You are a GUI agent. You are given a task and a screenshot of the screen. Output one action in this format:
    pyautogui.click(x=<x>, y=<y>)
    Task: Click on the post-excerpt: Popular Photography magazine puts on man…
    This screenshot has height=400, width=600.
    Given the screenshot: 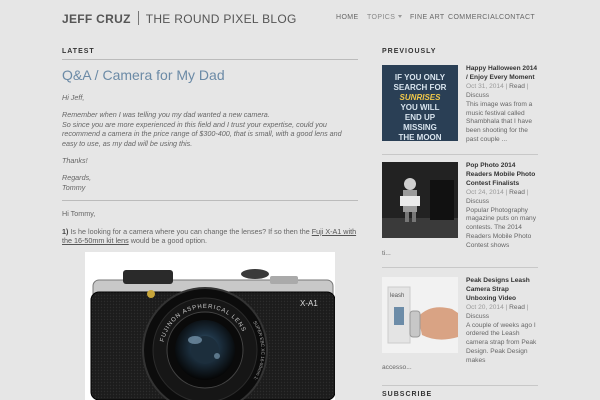 What is the action you would take?
    pyautogui.click(x=501, y=228)
    